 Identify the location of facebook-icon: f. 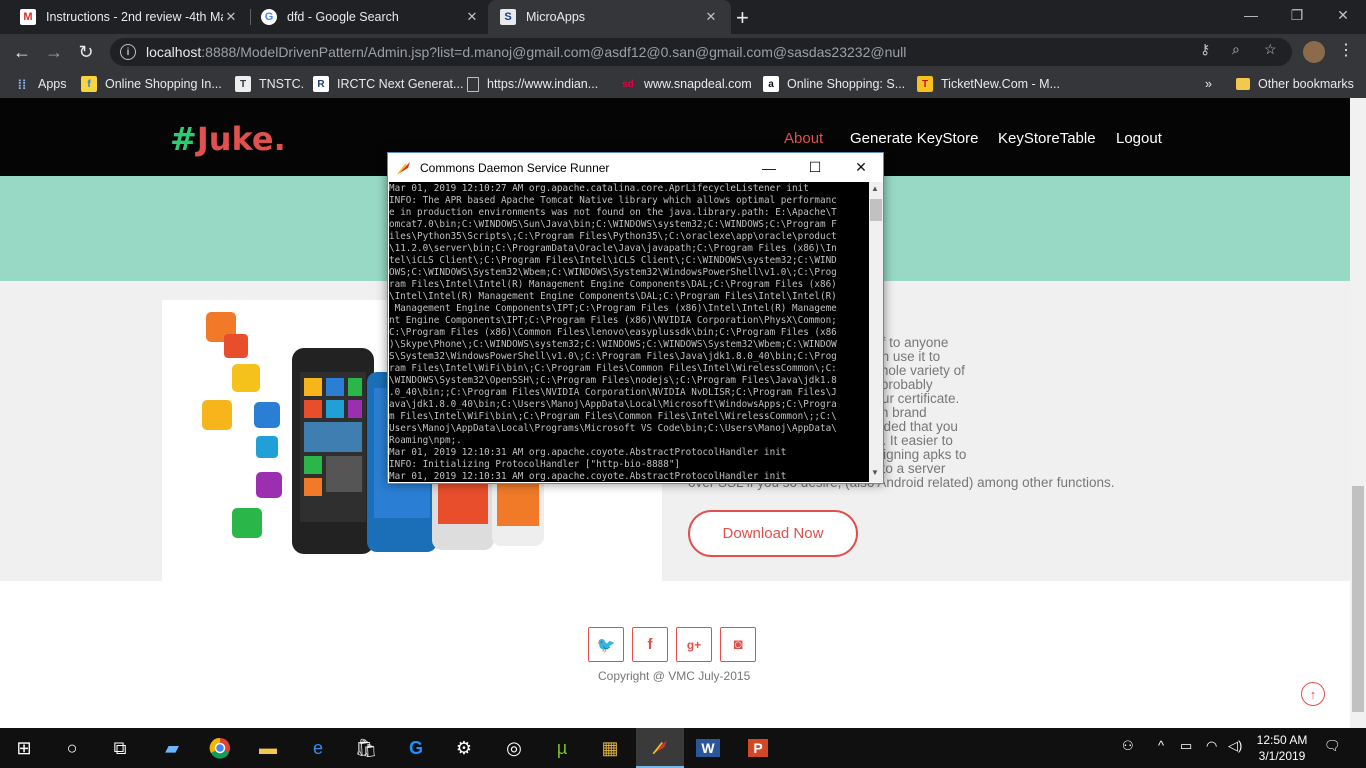
(650, 644).